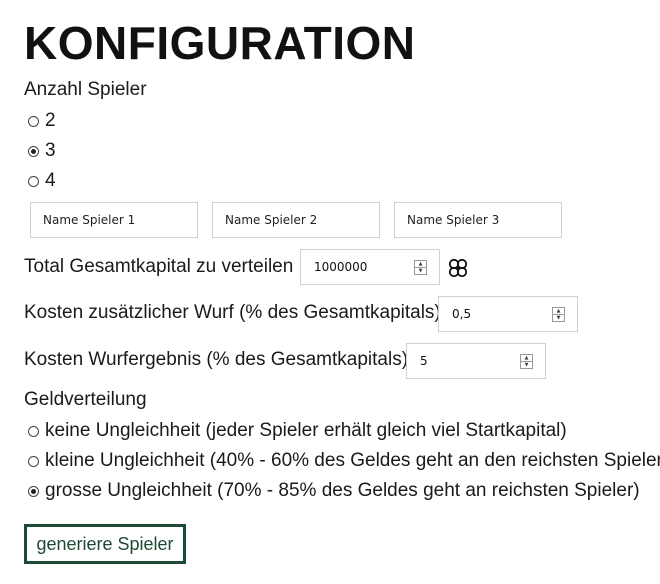 Image resolution: width=660 pixels, height=584 pixels. I want to click on cost-roll-value: 0,5, so click(462, 314).